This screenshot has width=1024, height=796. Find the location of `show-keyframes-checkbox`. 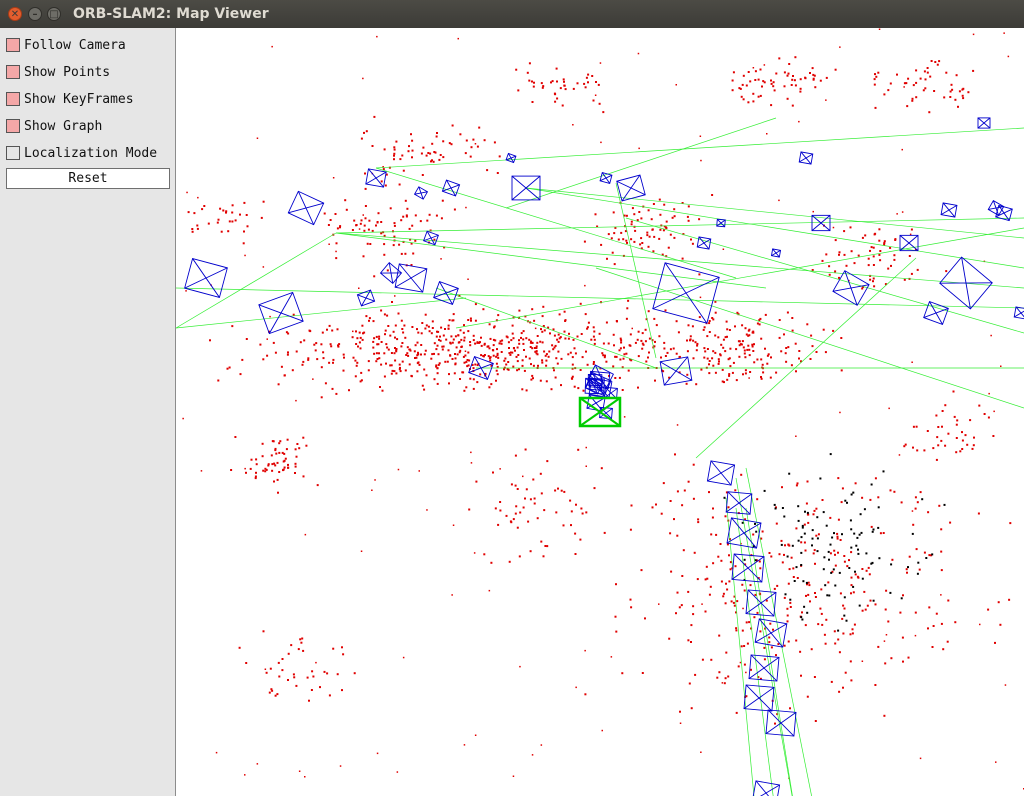

show-keyframes-checkbox is located at coordinates (13, 99).